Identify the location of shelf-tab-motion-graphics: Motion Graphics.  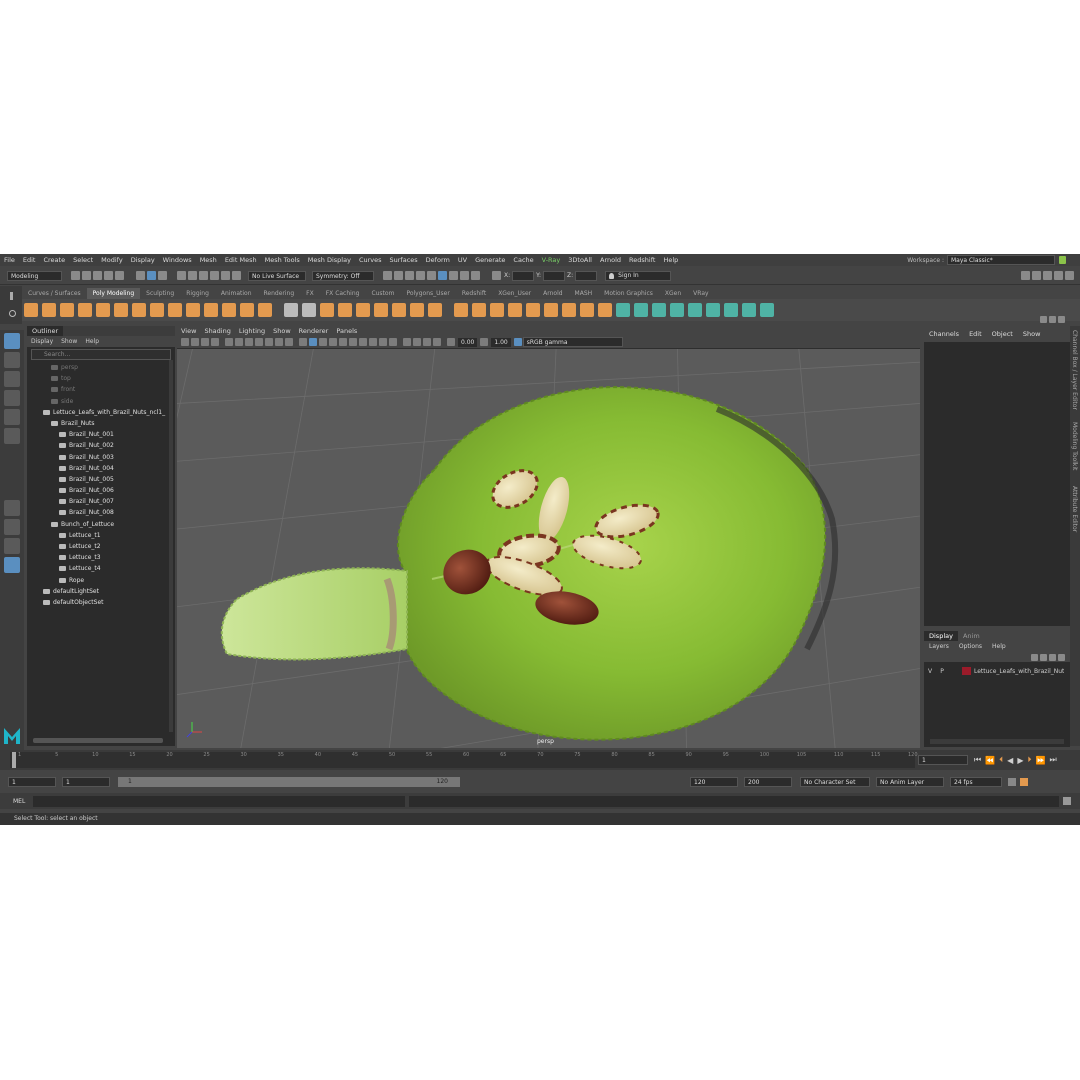
(628, 293).